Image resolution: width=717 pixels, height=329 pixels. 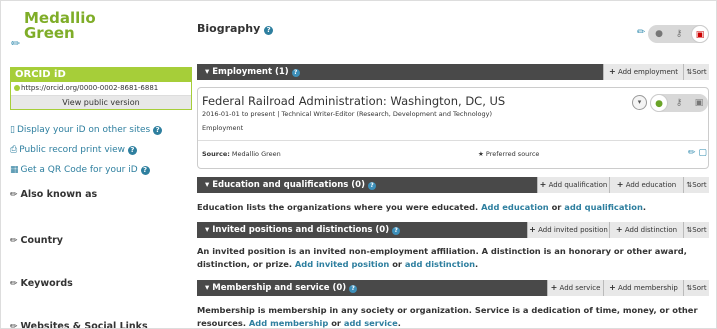 I want to click on add-distinction-label: Add distinction, so click(x=651, y=230).